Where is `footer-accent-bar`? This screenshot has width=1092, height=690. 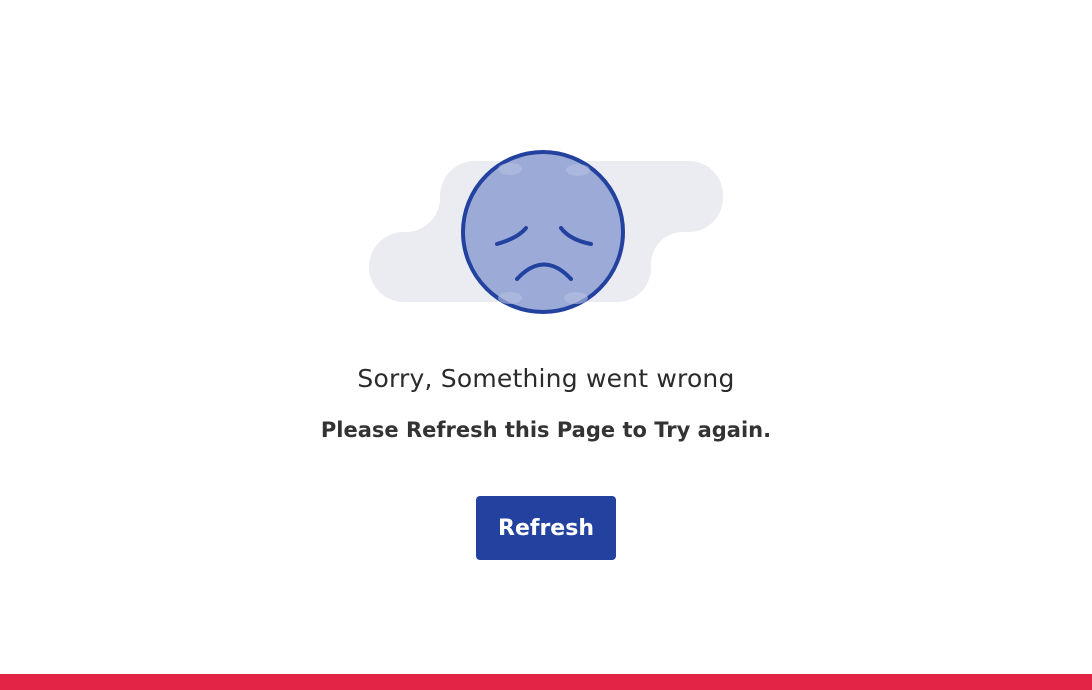
footer-accent-bar is located at coordinates (546, 682).